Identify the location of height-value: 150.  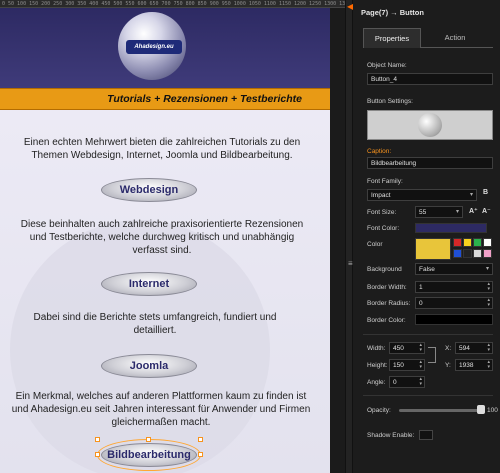
(398, 365).